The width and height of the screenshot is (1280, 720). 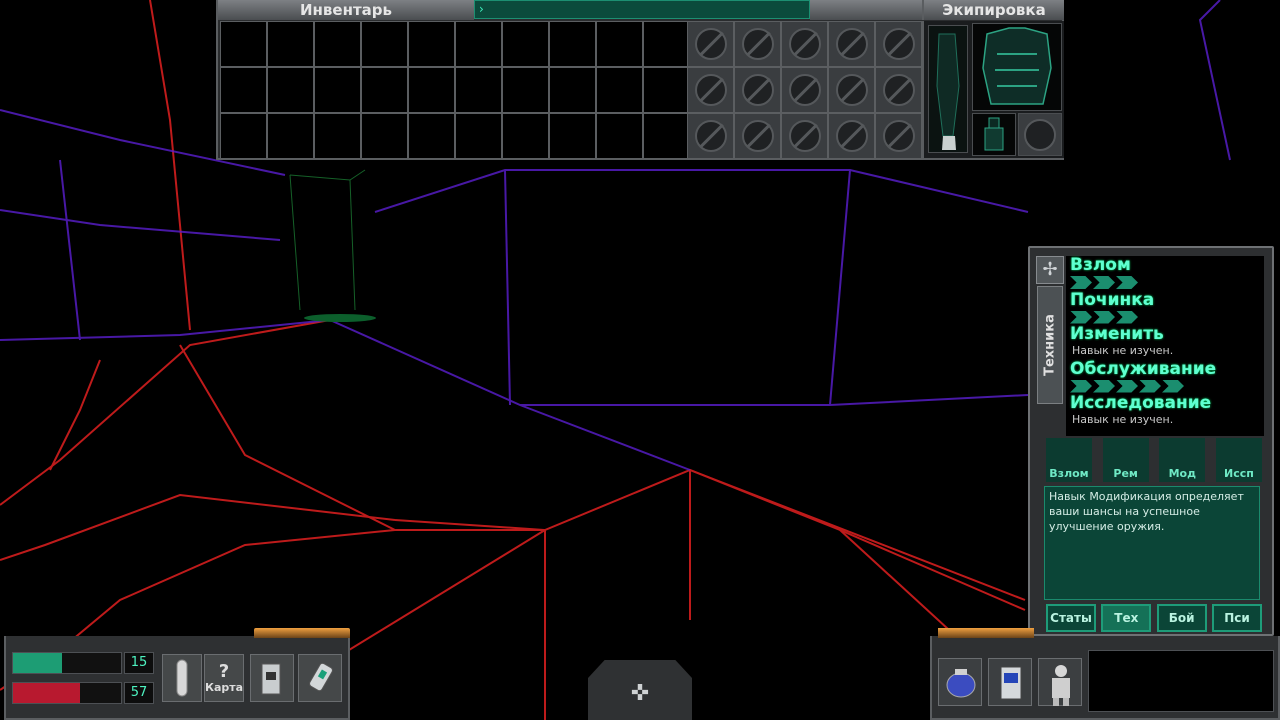 What do you see at coordinates (1154, 460) in the screenshot?
I see `skill-quick-buttons: Взлом Рем Мод Иссп` at bounding box center [1154, 460].